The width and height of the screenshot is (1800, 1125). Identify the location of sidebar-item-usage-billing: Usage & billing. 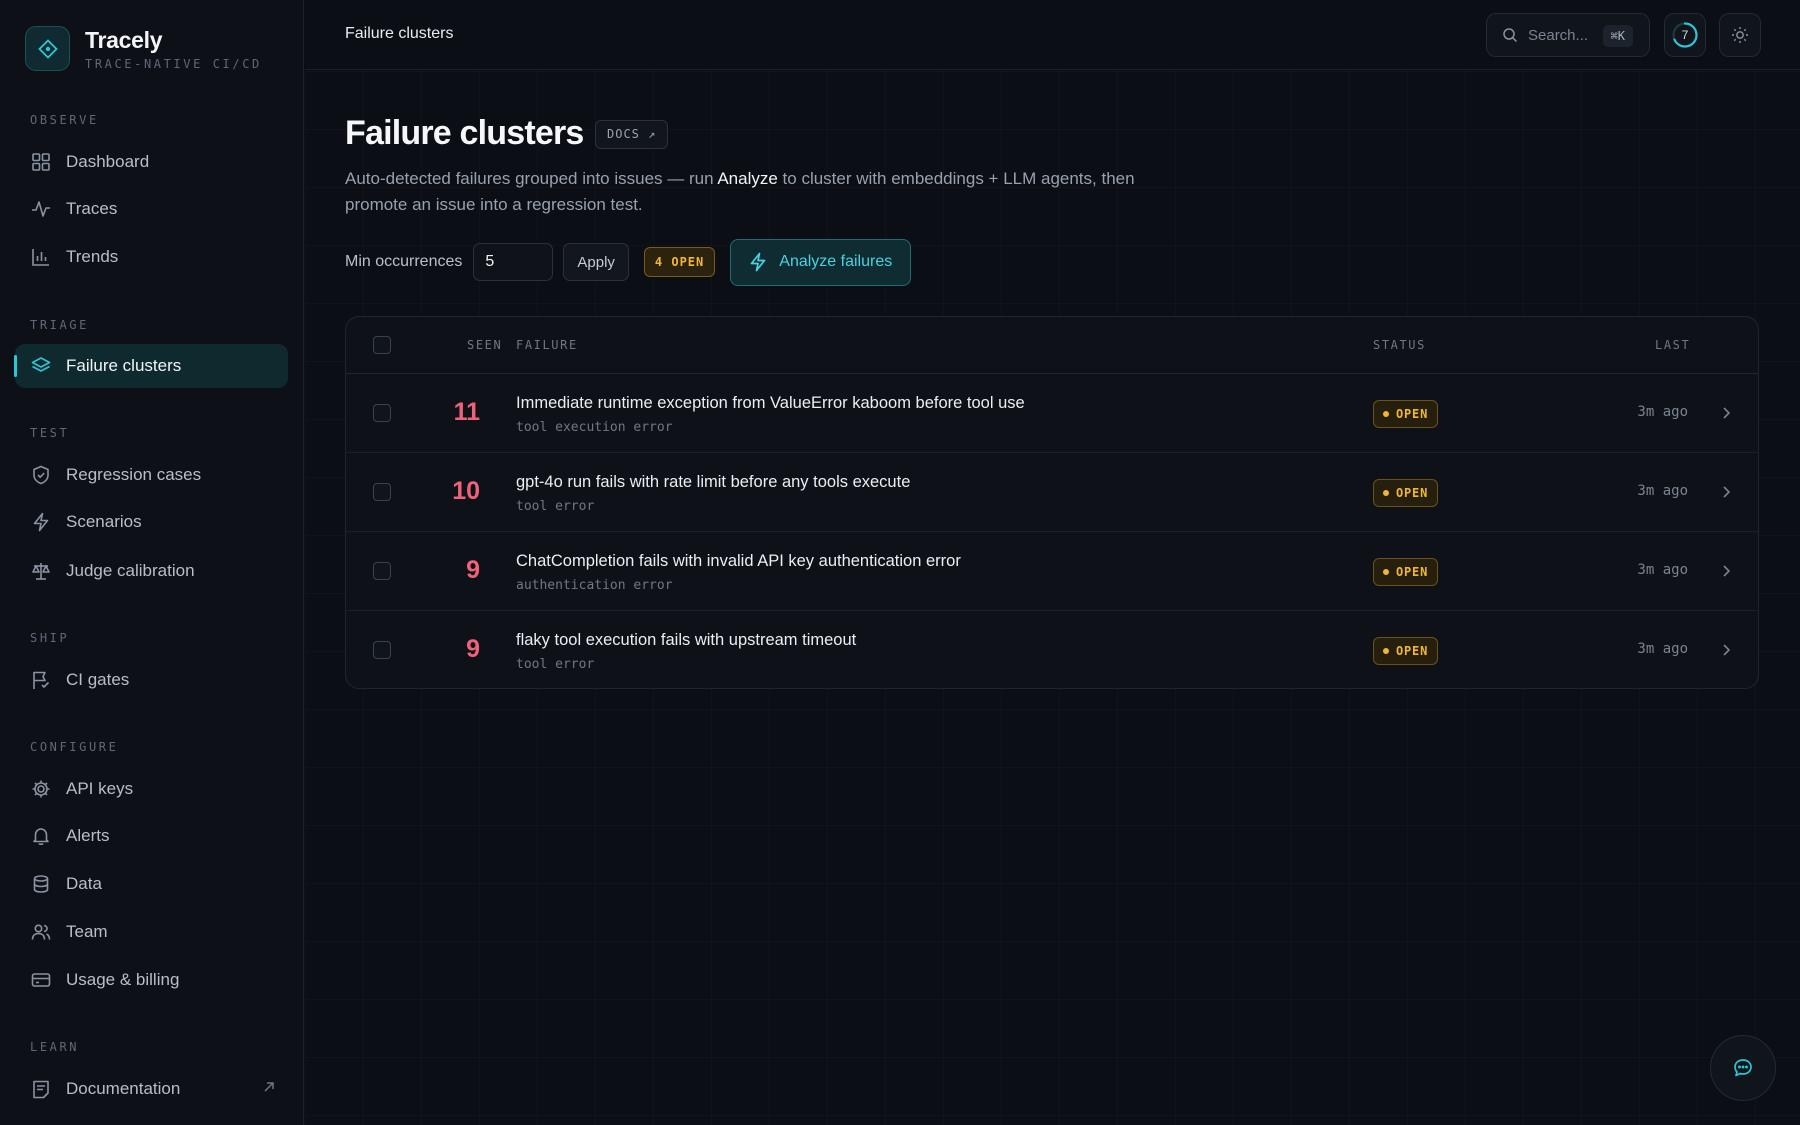
(151, 980).